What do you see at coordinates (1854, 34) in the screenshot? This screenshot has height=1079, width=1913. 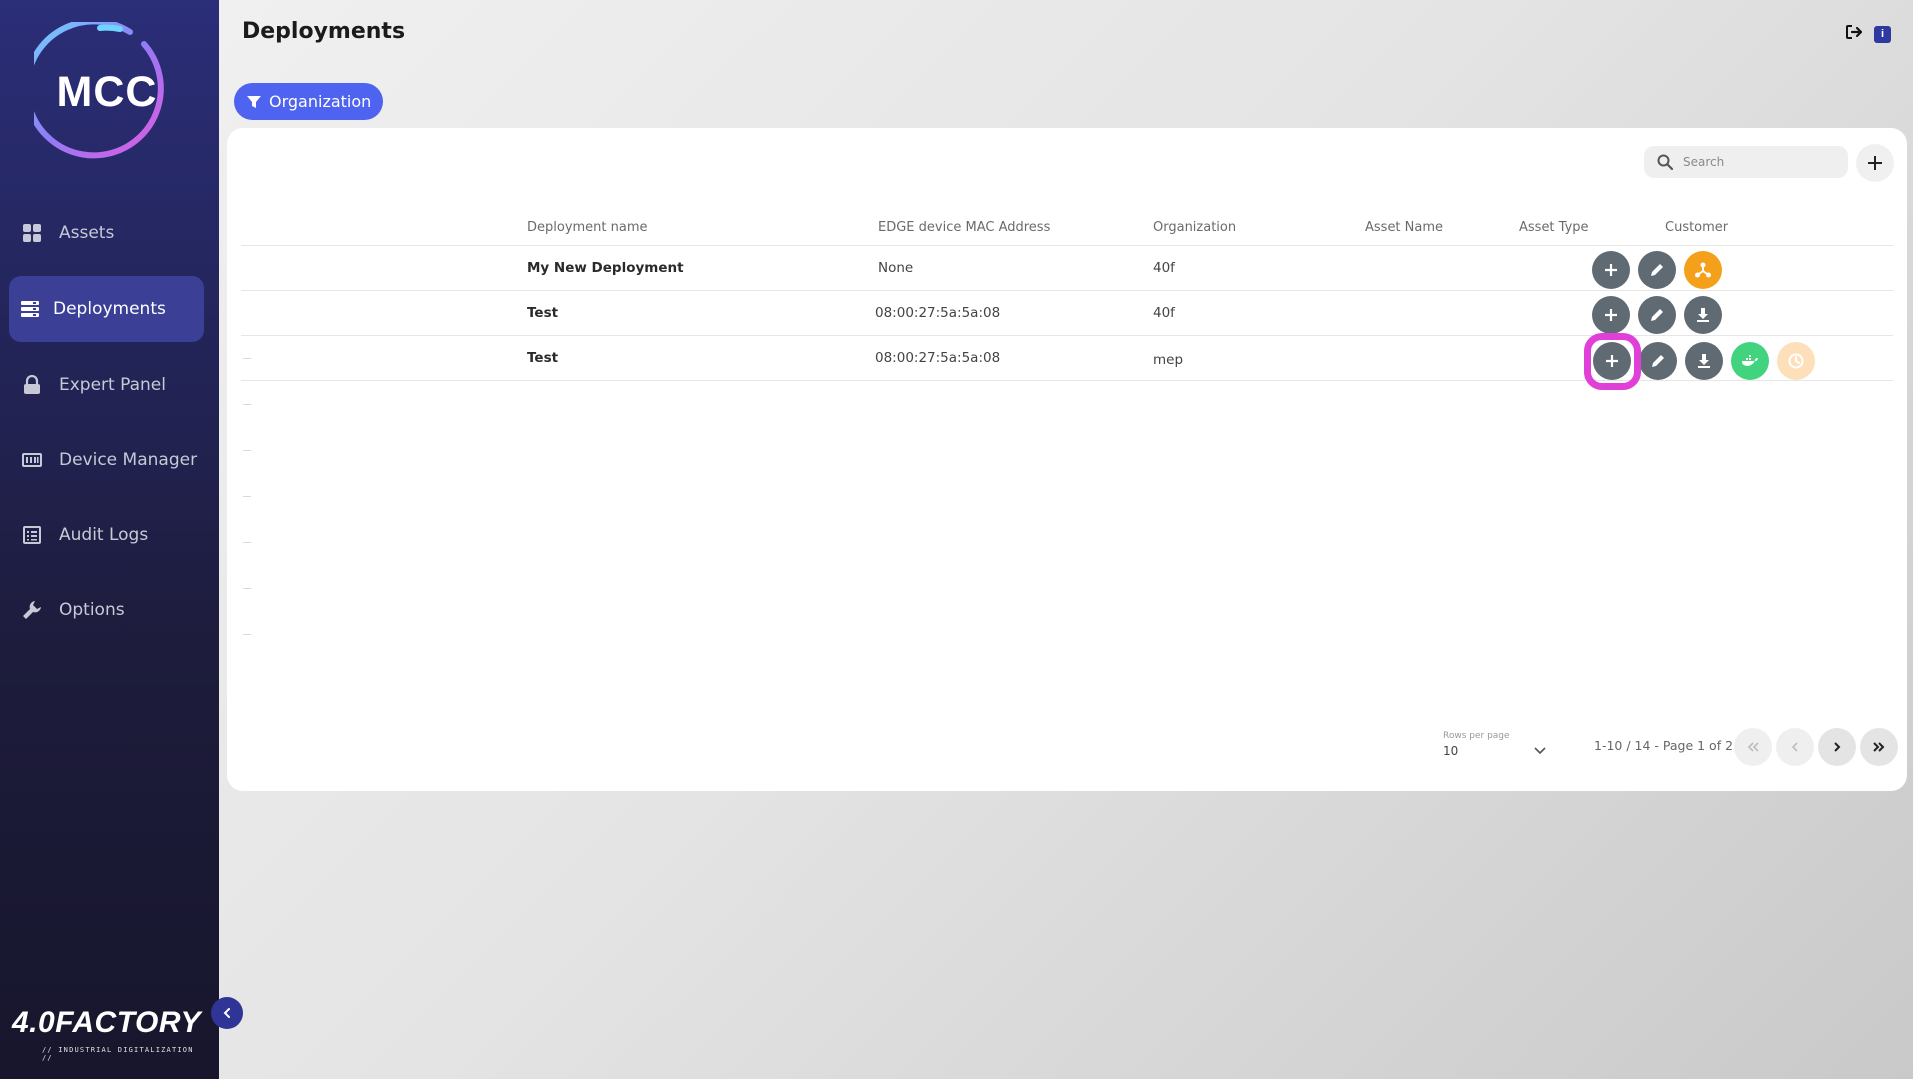 I see `logout-icon` at bounding box center [1854, 34].